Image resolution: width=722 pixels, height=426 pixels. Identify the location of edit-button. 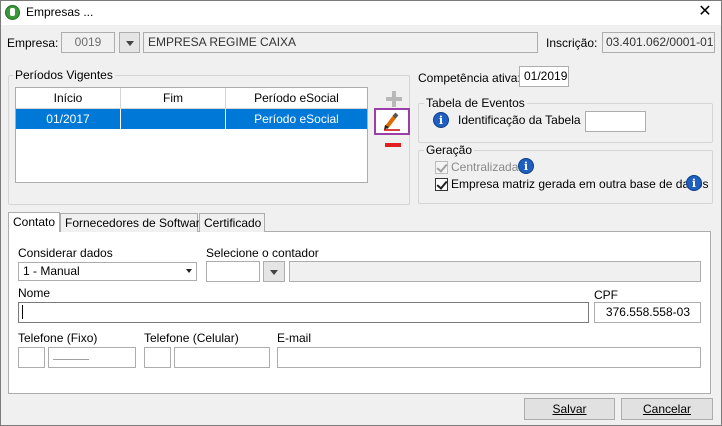
(392, 121).